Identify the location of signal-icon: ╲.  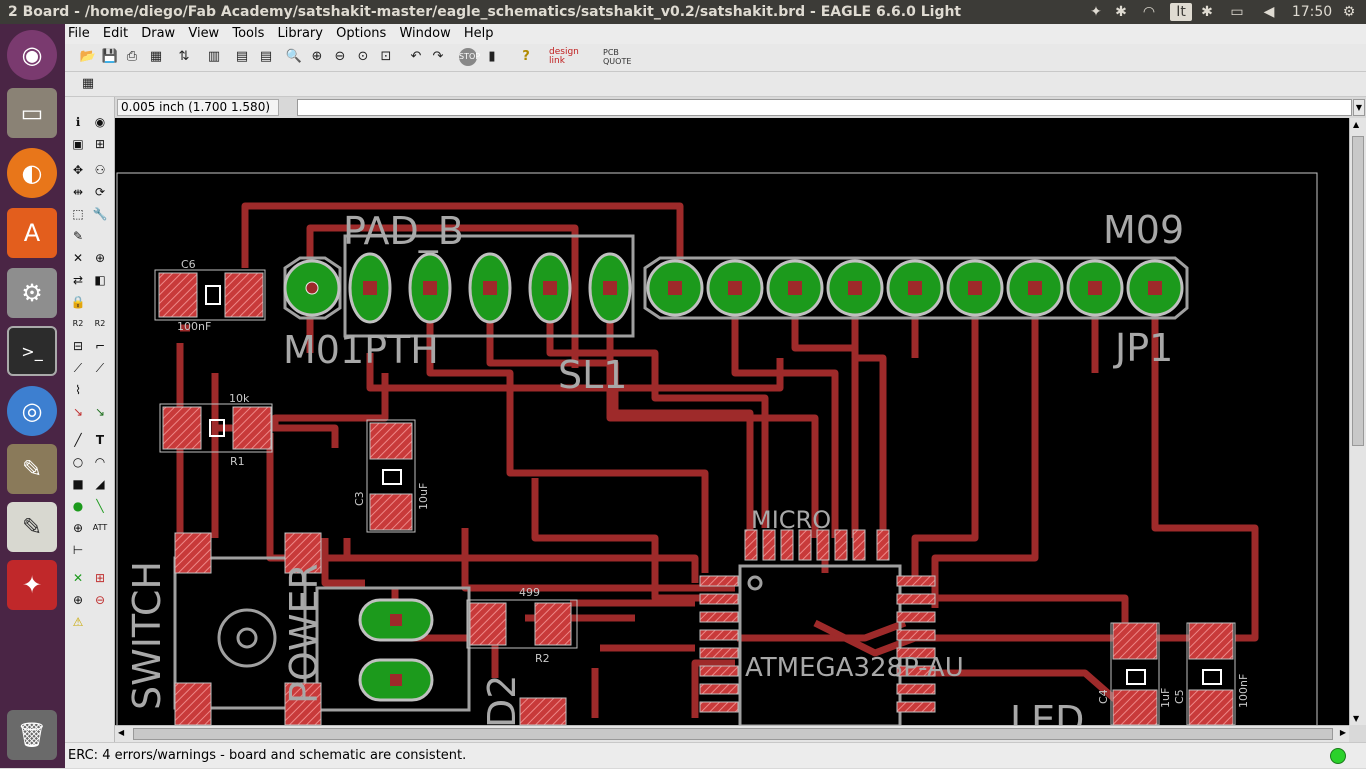
(100, 506).